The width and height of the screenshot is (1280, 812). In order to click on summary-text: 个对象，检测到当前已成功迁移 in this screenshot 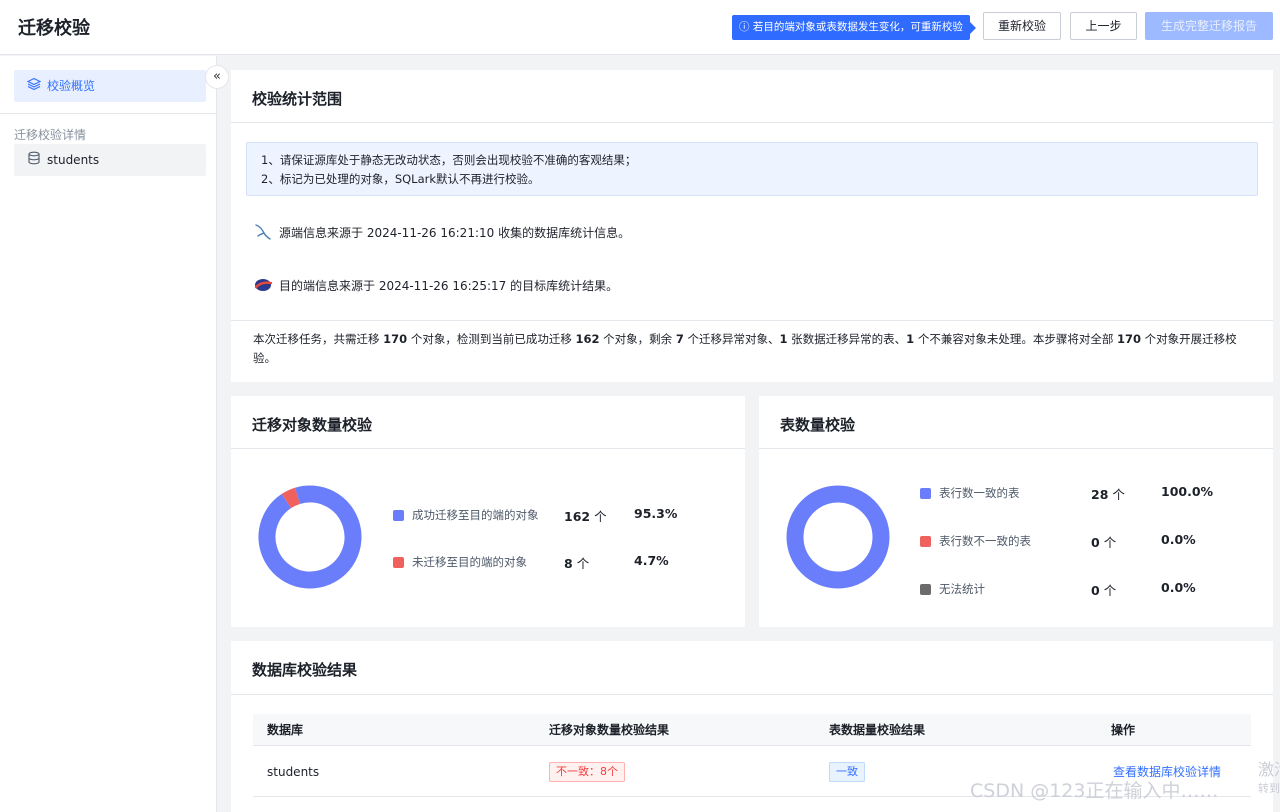, I will do `click(491, 339)`.